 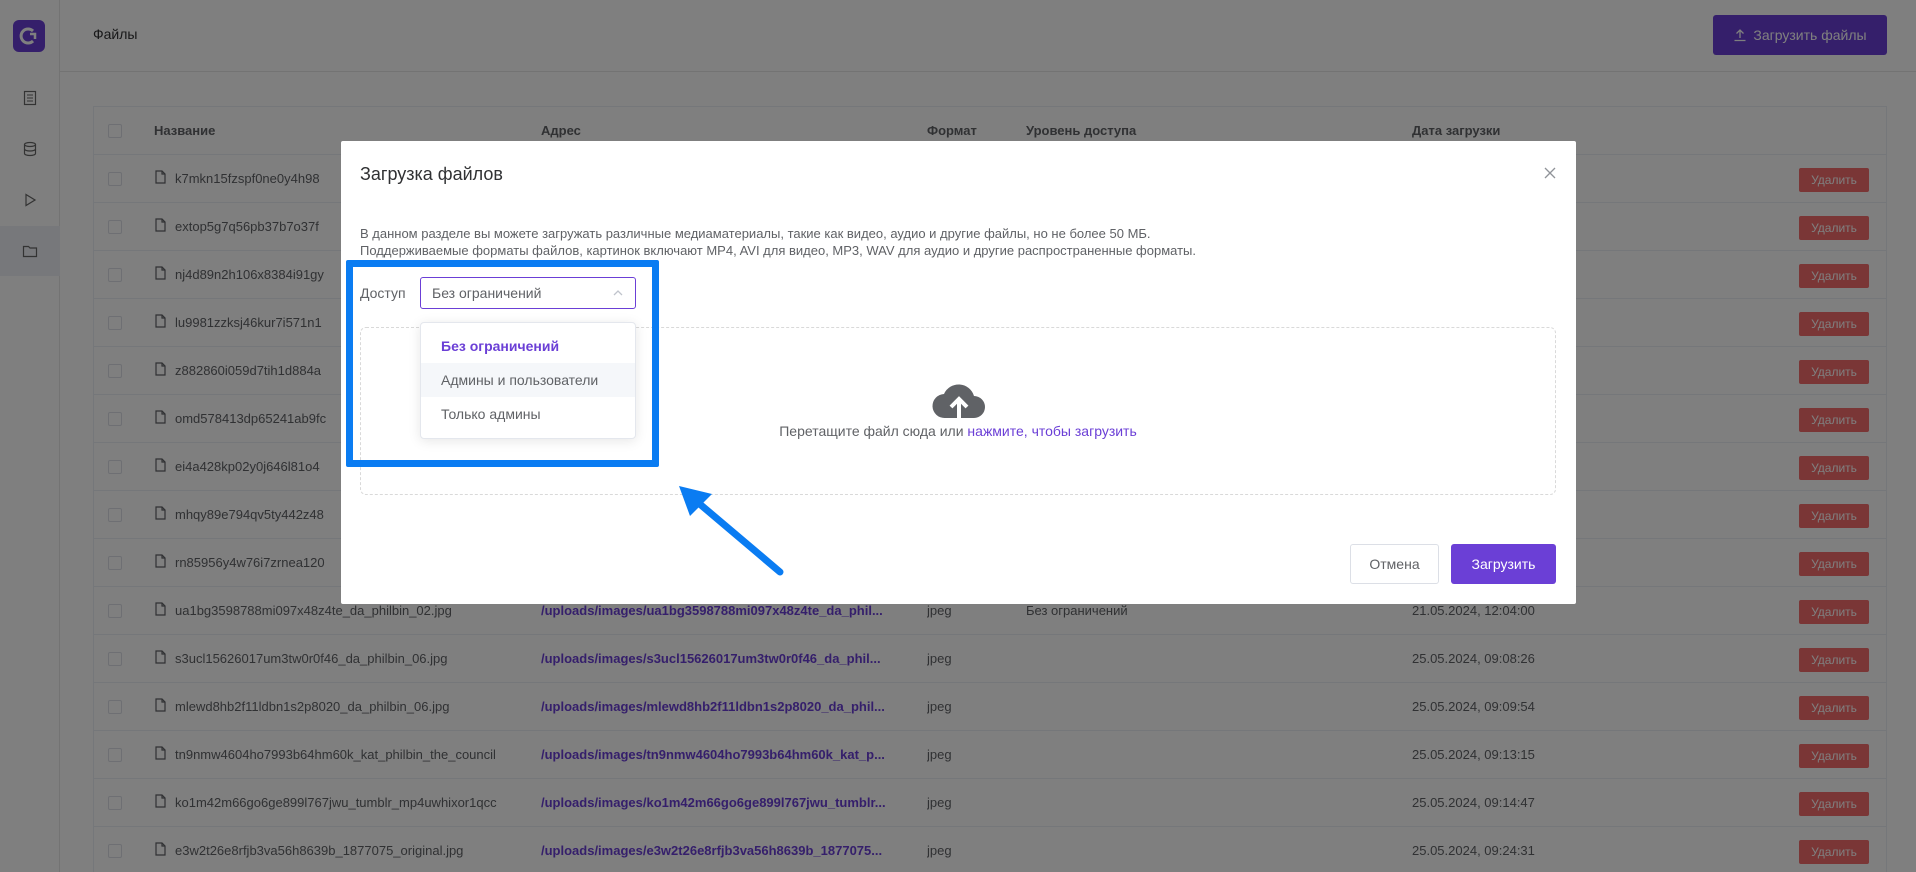 I want to click on modal-title: Загрузка файлов, so click(x=431, y=174).